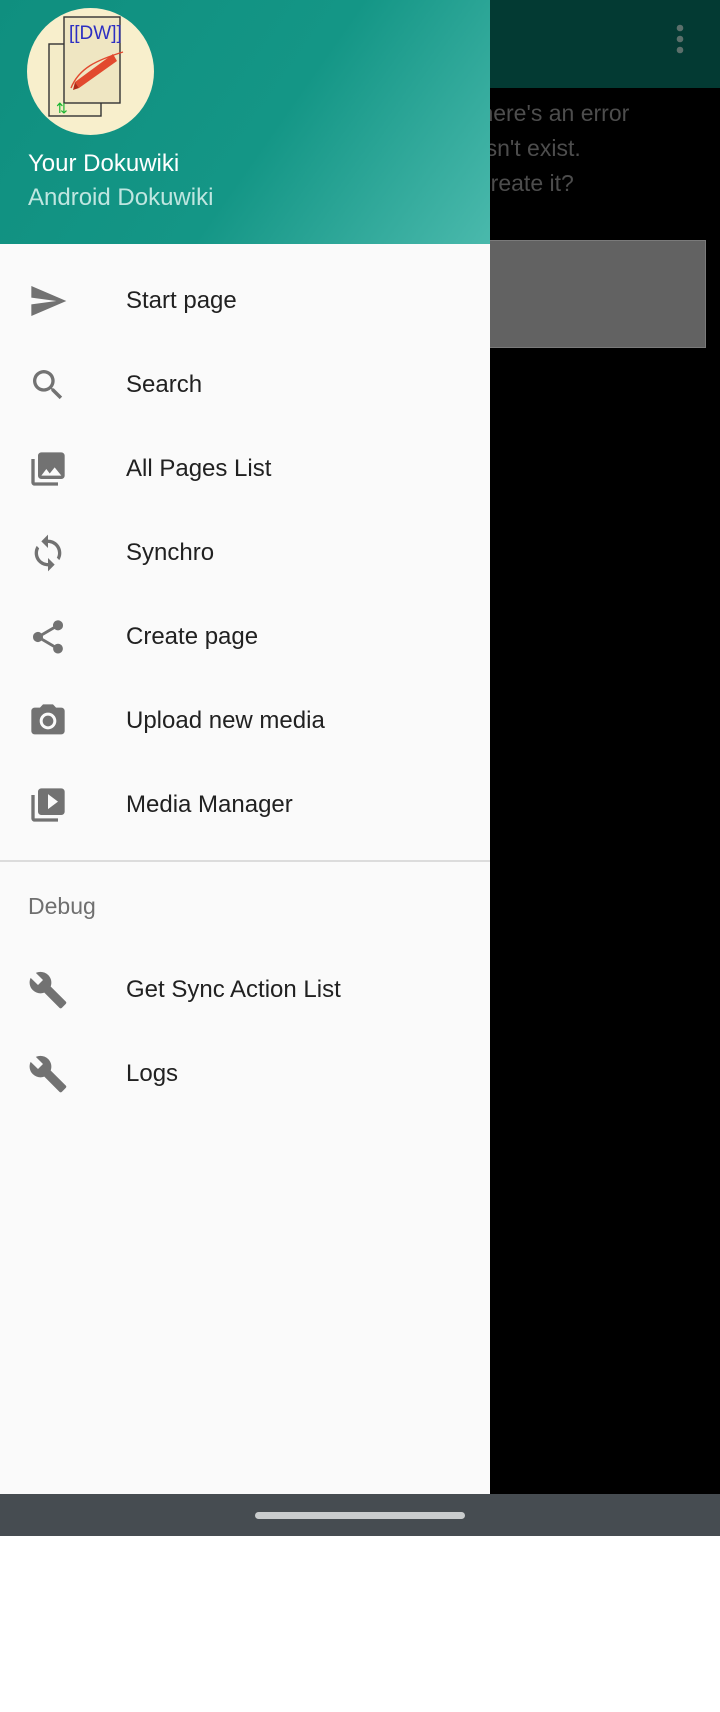 Image resolution: width=720 pixels, height=1712 pixels. I want to click on menu-item-search: Search, so click(245, 385).